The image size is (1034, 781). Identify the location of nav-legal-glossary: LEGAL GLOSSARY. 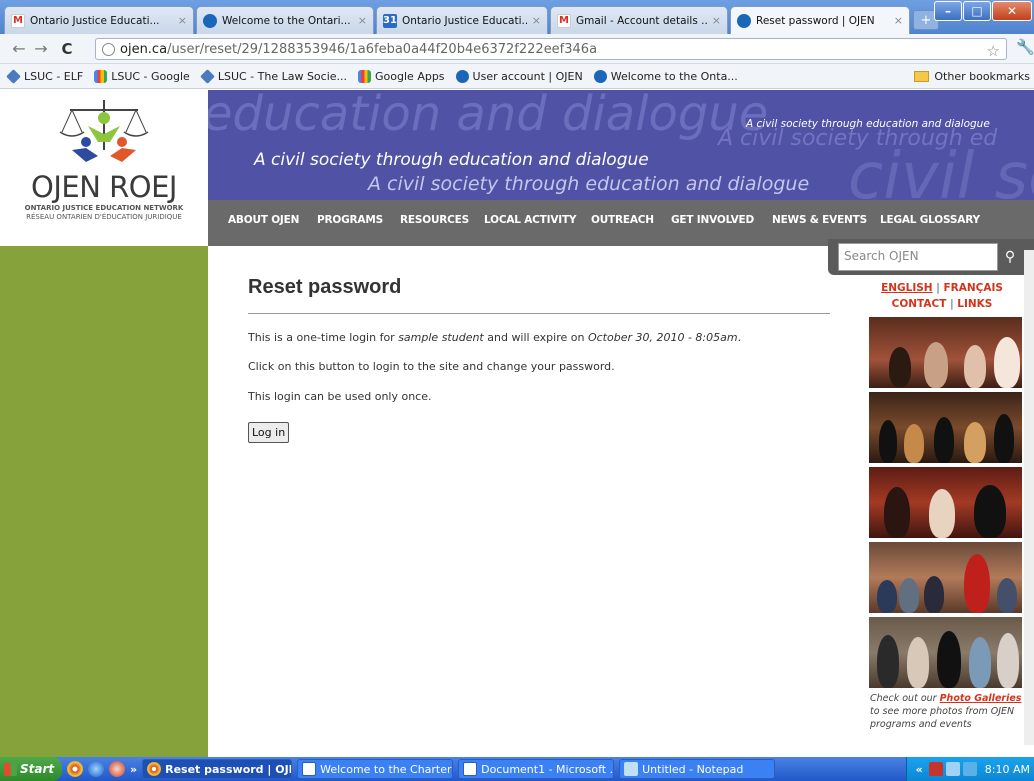
(930, 220).